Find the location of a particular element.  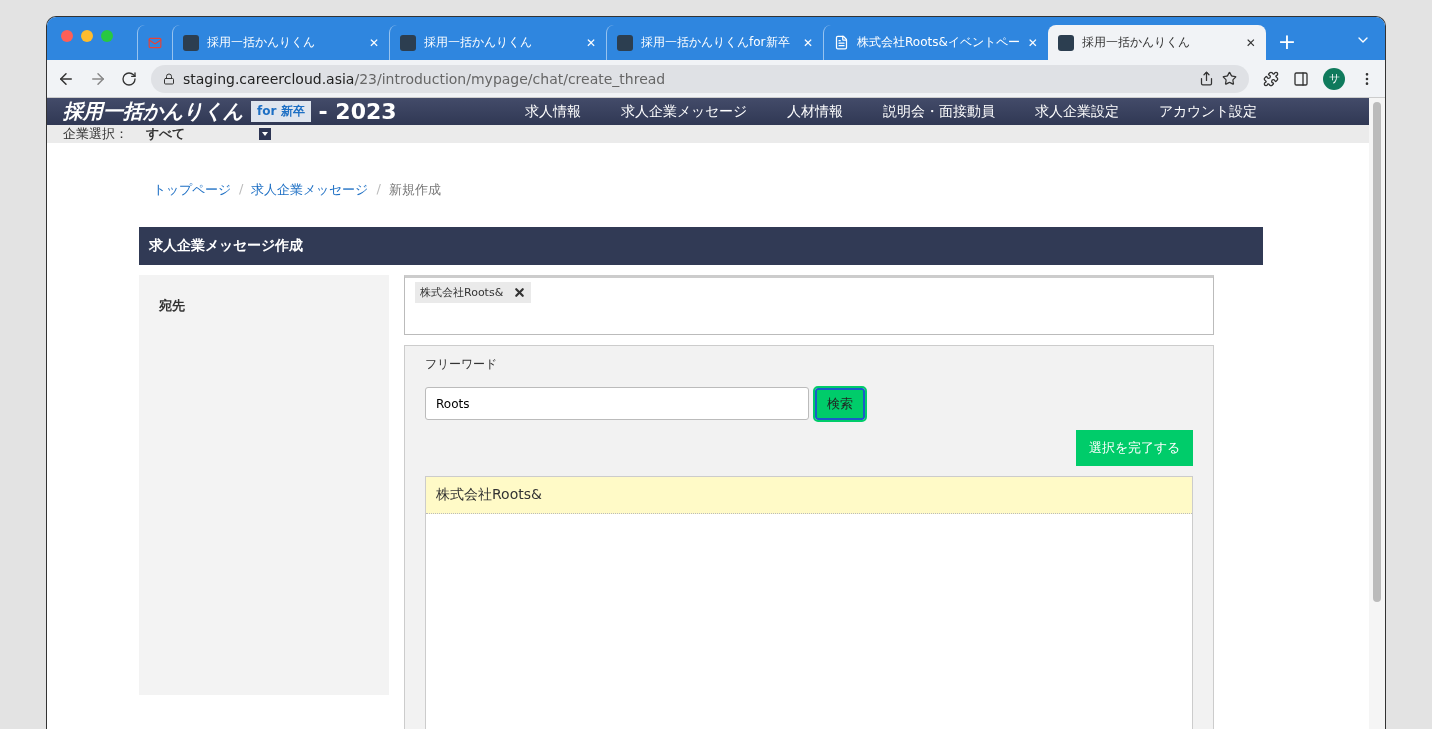

profile-avatar: サ is located at coordinates (1334, 78).